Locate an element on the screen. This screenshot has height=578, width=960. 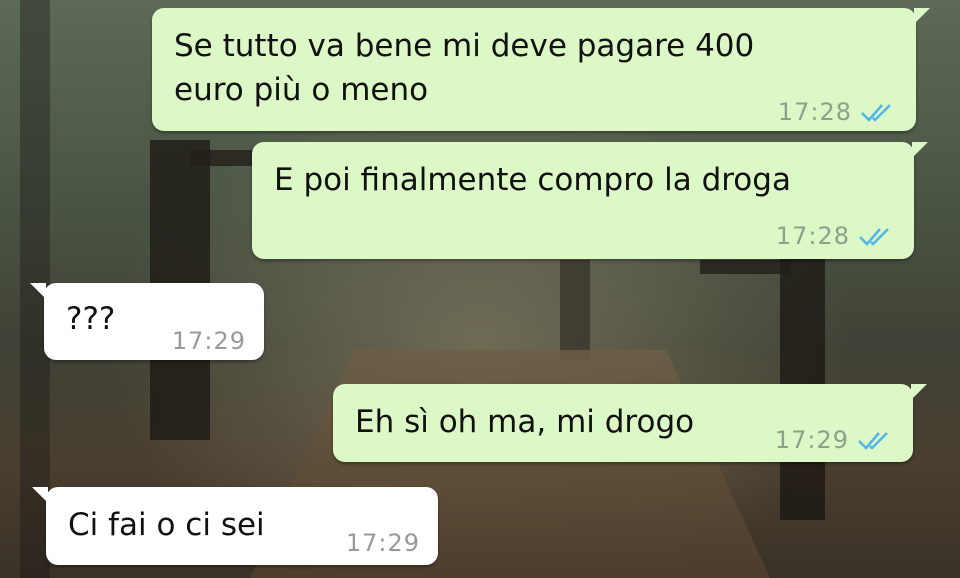
message-bubble-outgoing: Eh sì oh ma, mi drogo 17:29 is located at coordinates (630, 423).